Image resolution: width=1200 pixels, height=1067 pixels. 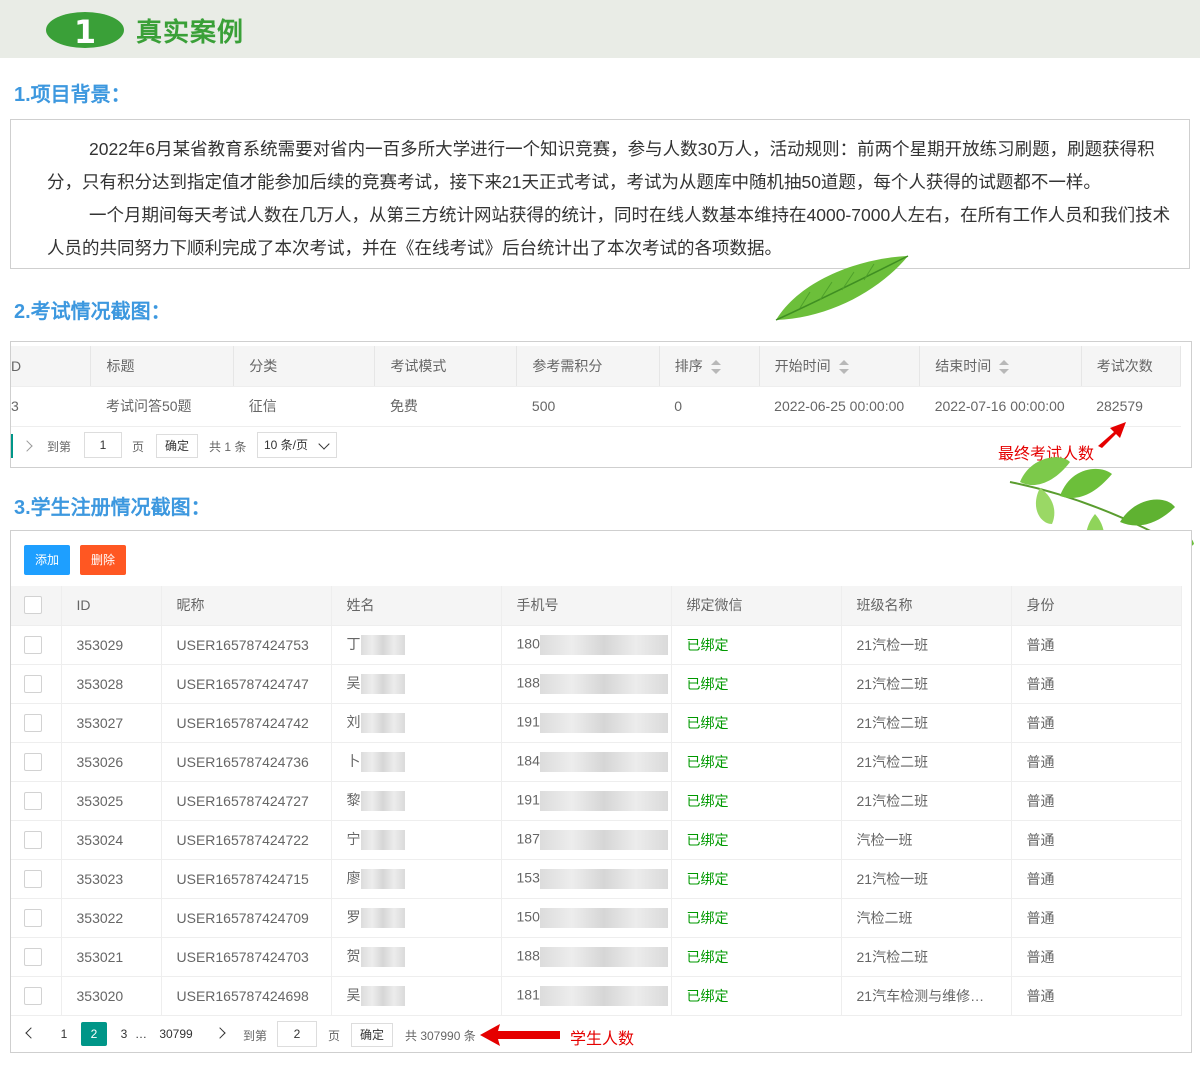 I want to click on student-cell-nickname: USER165787424709, so click(x=242, y=917).